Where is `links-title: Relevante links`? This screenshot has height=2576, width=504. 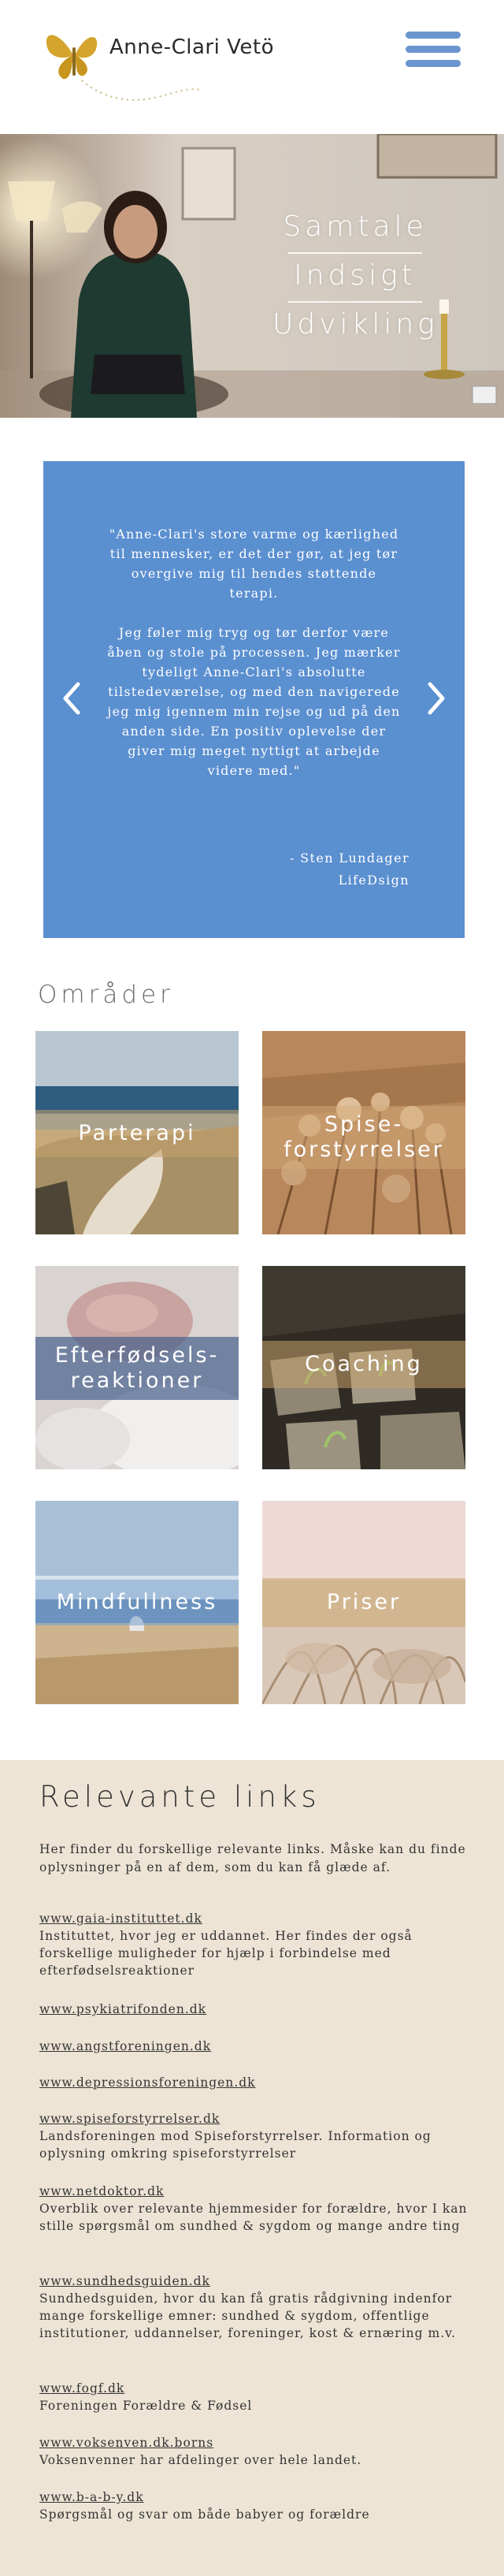
links-title: Relevante links is located at coordinates (180, 1797).